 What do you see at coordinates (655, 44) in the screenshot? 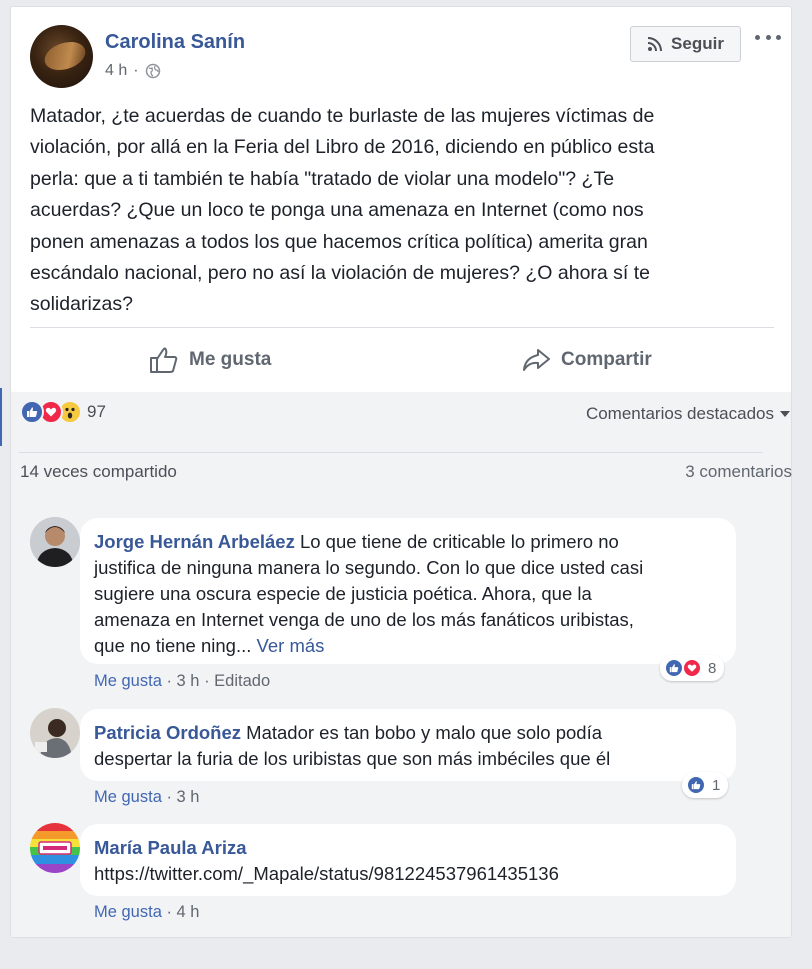
I see `rss-icon` at bounding box center [655, 44].